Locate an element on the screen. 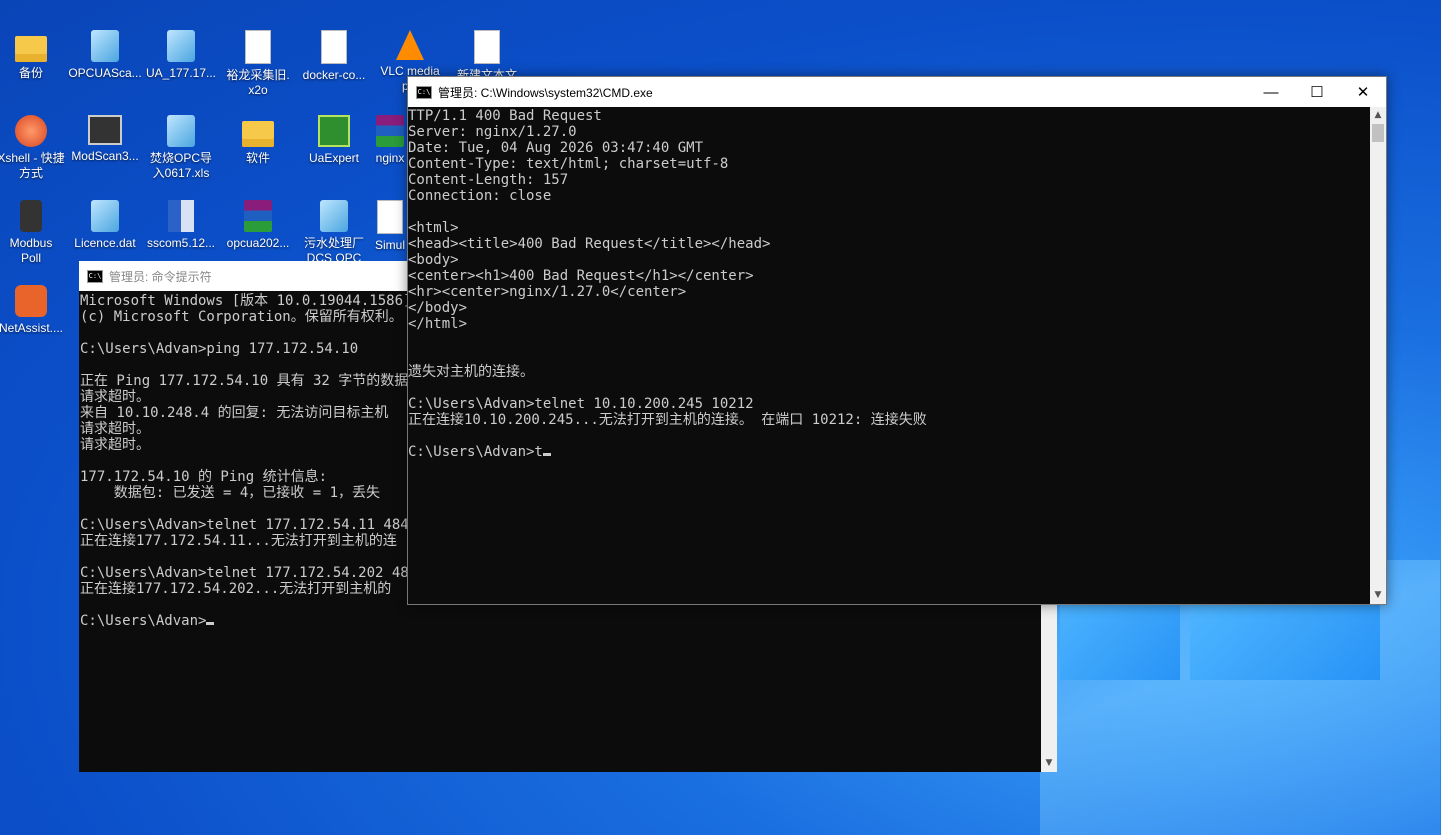 This screenshot has width=1441, height=835. scroll-up-arrow-icon: ▲ is located at coordinates (1378, 115).